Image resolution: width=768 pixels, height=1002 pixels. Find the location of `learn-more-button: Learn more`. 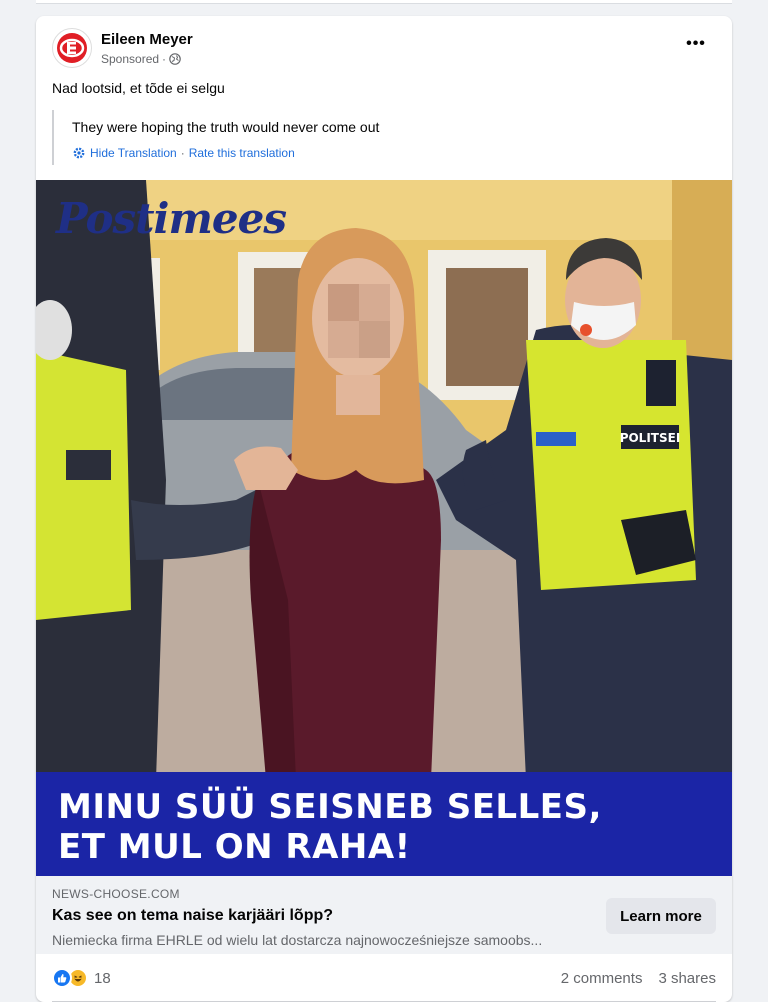

learn-more-button: Learn more is located at coordinates (661, 916).